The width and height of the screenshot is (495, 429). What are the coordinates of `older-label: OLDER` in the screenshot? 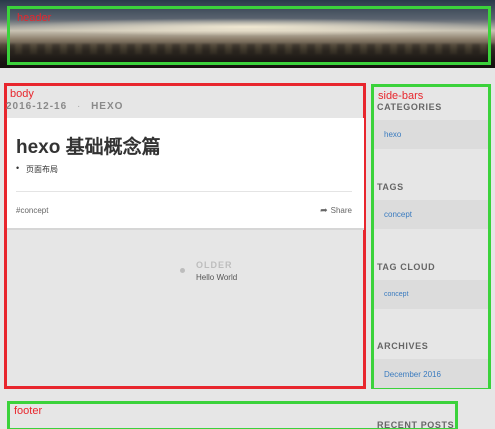 It's located at (214, 265).